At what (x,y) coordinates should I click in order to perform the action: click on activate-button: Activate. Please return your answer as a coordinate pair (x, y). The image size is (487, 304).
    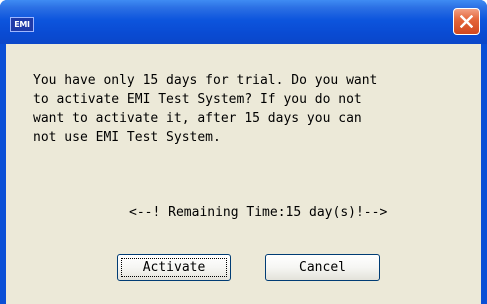
    Looking at the image, I should click on (174, 267).